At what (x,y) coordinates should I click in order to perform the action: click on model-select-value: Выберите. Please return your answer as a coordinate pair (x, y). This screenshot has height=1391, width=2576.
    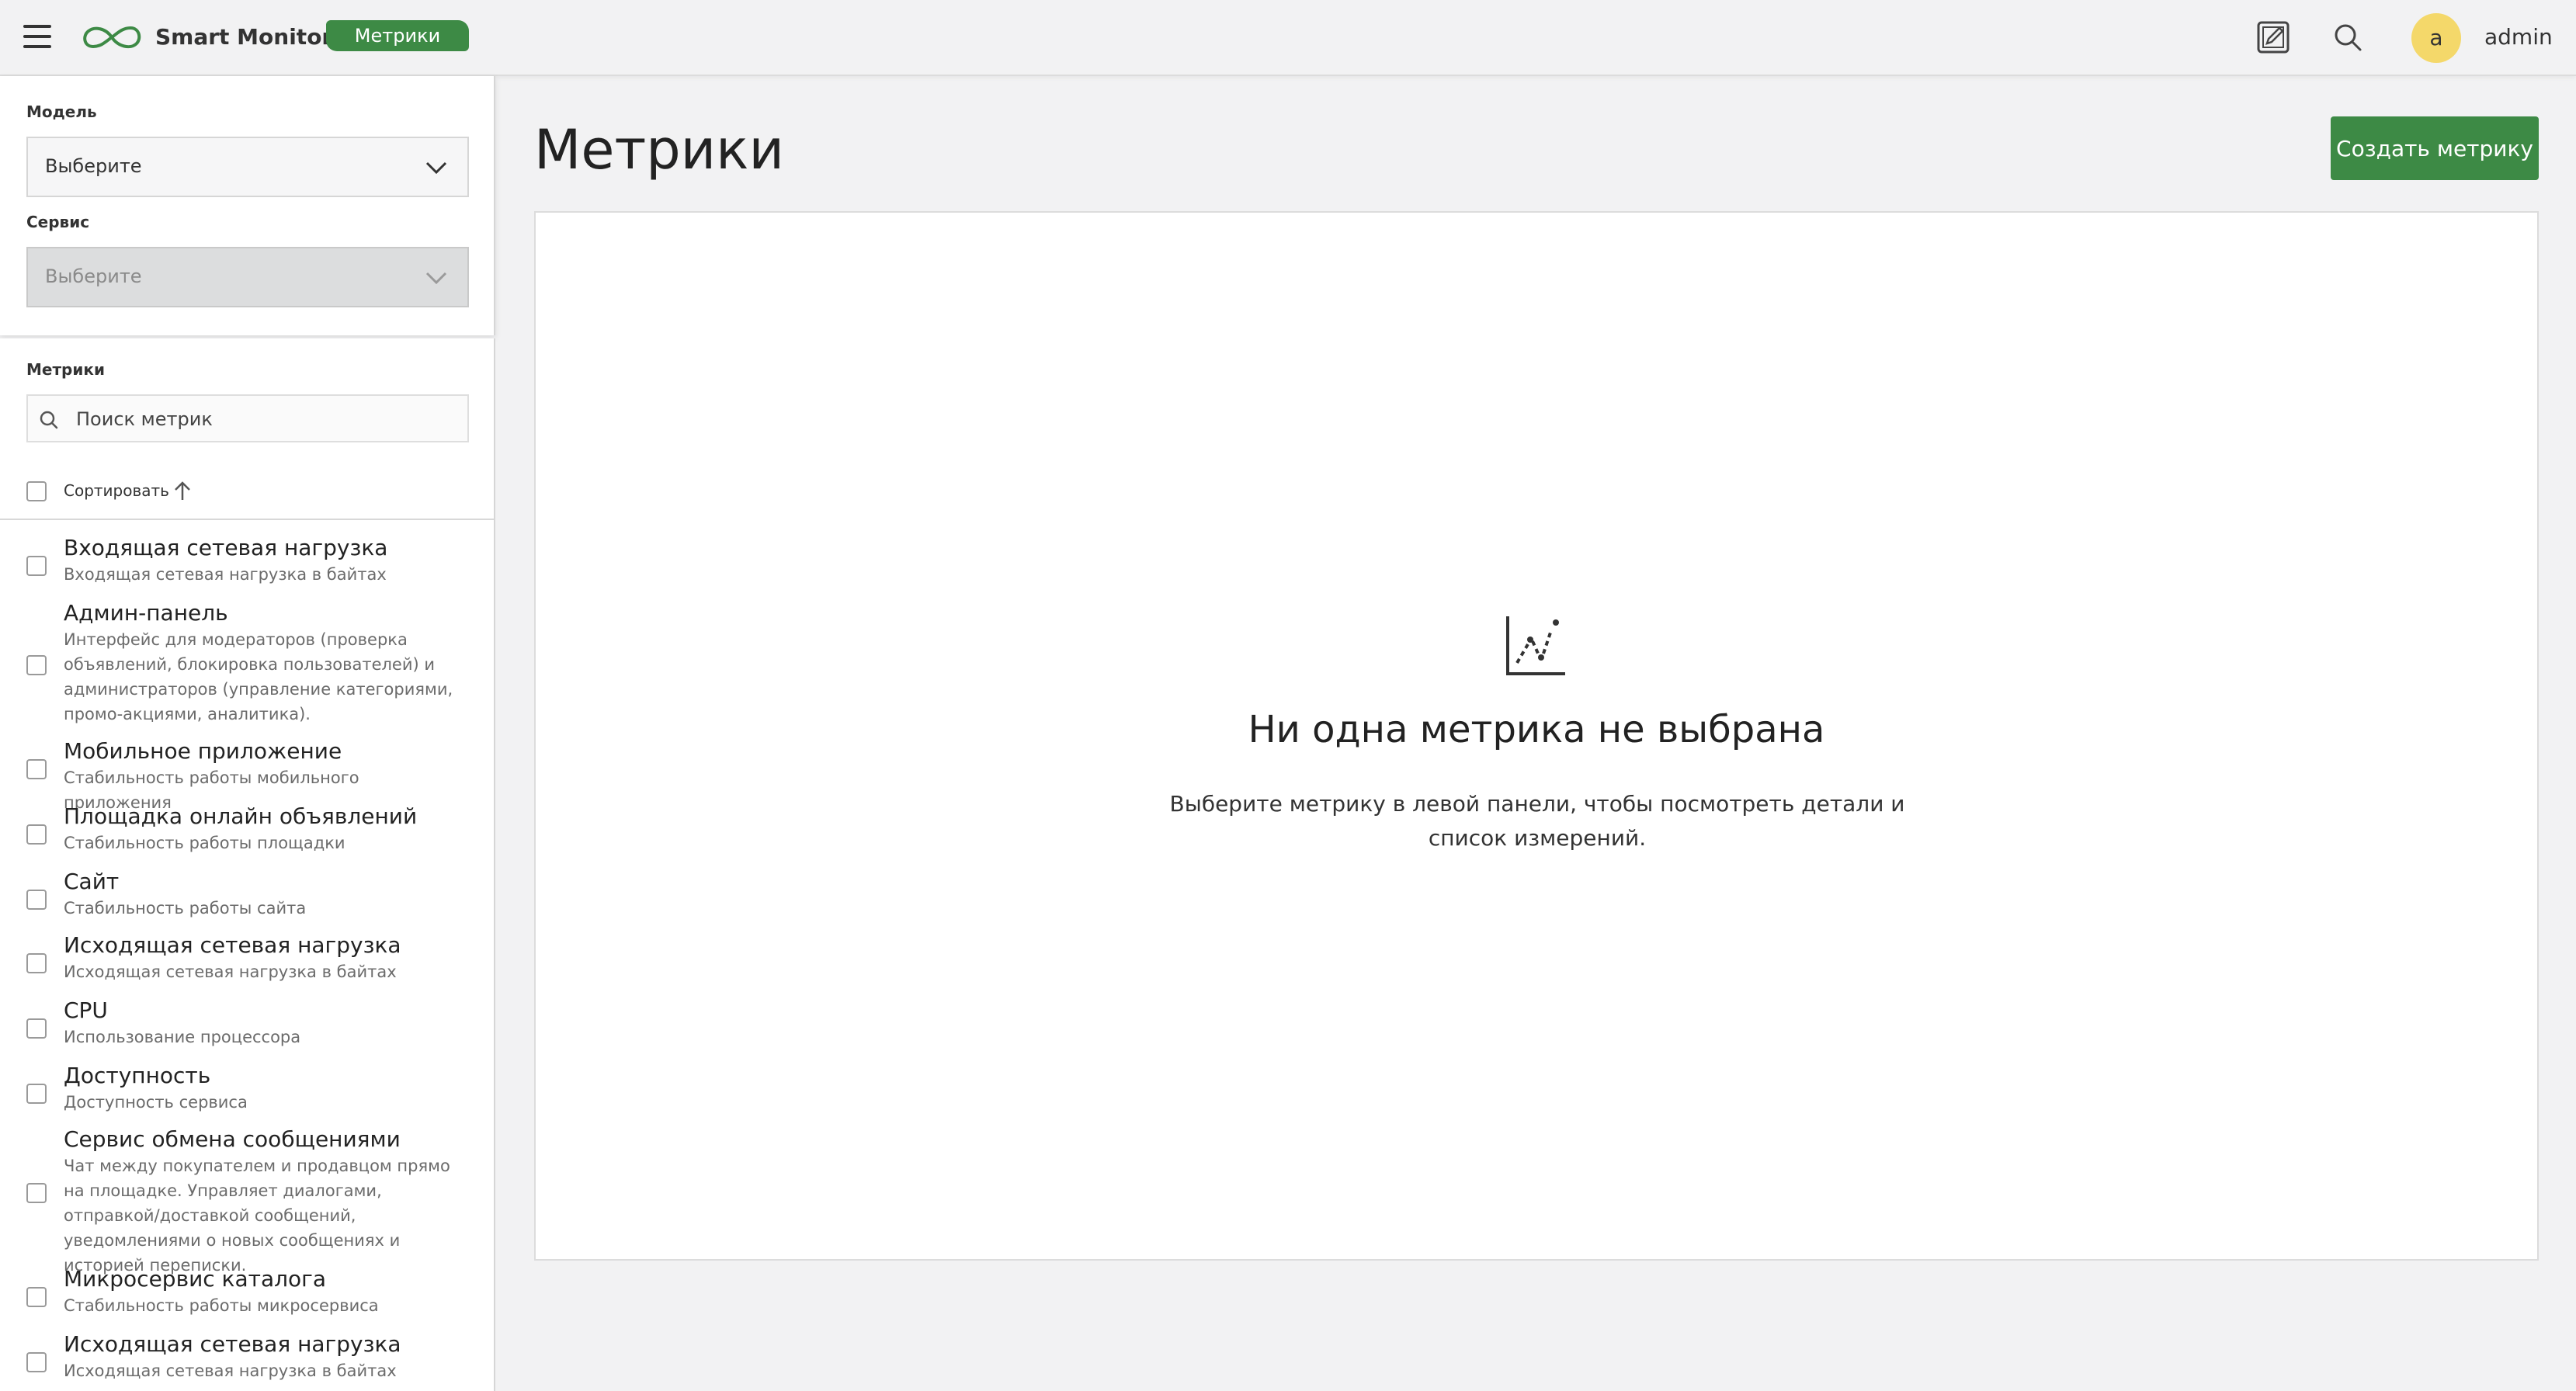
    Looking at the image, I should click on (93, 166).